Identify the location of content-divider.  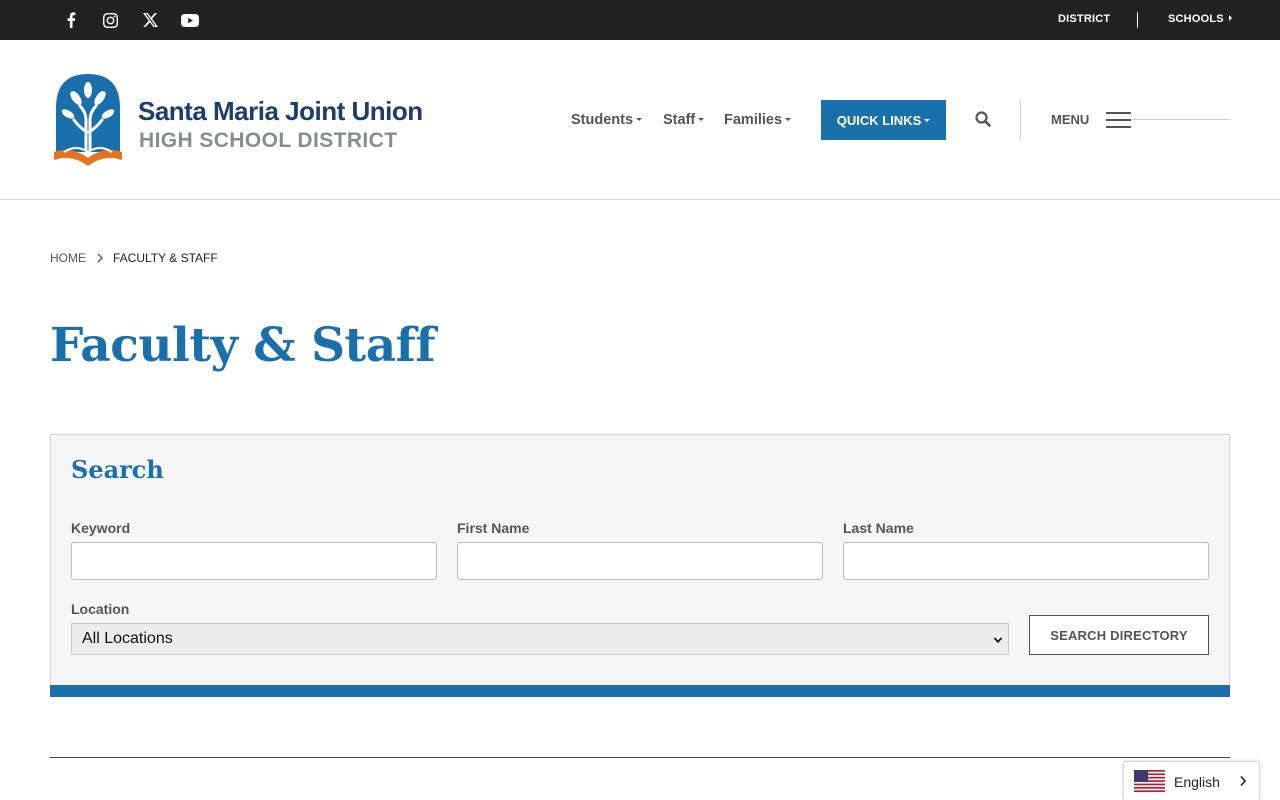
(640, 757).